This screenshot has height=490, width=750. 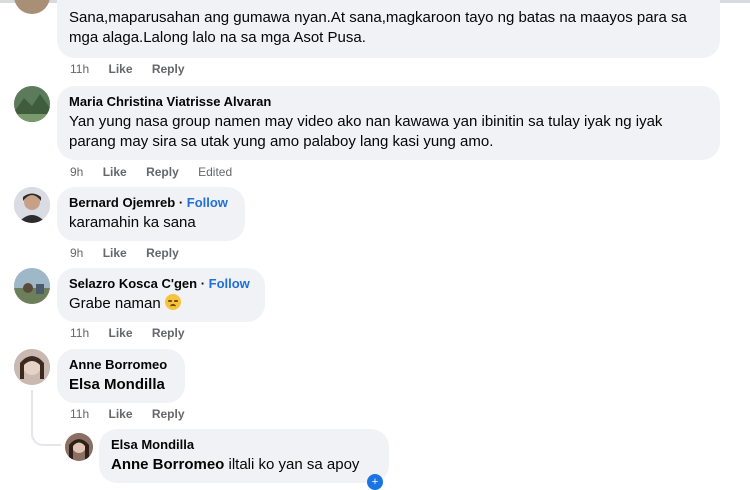 I want to click on commenter-name: Anne Borromeo, so click(x=121, y=365).